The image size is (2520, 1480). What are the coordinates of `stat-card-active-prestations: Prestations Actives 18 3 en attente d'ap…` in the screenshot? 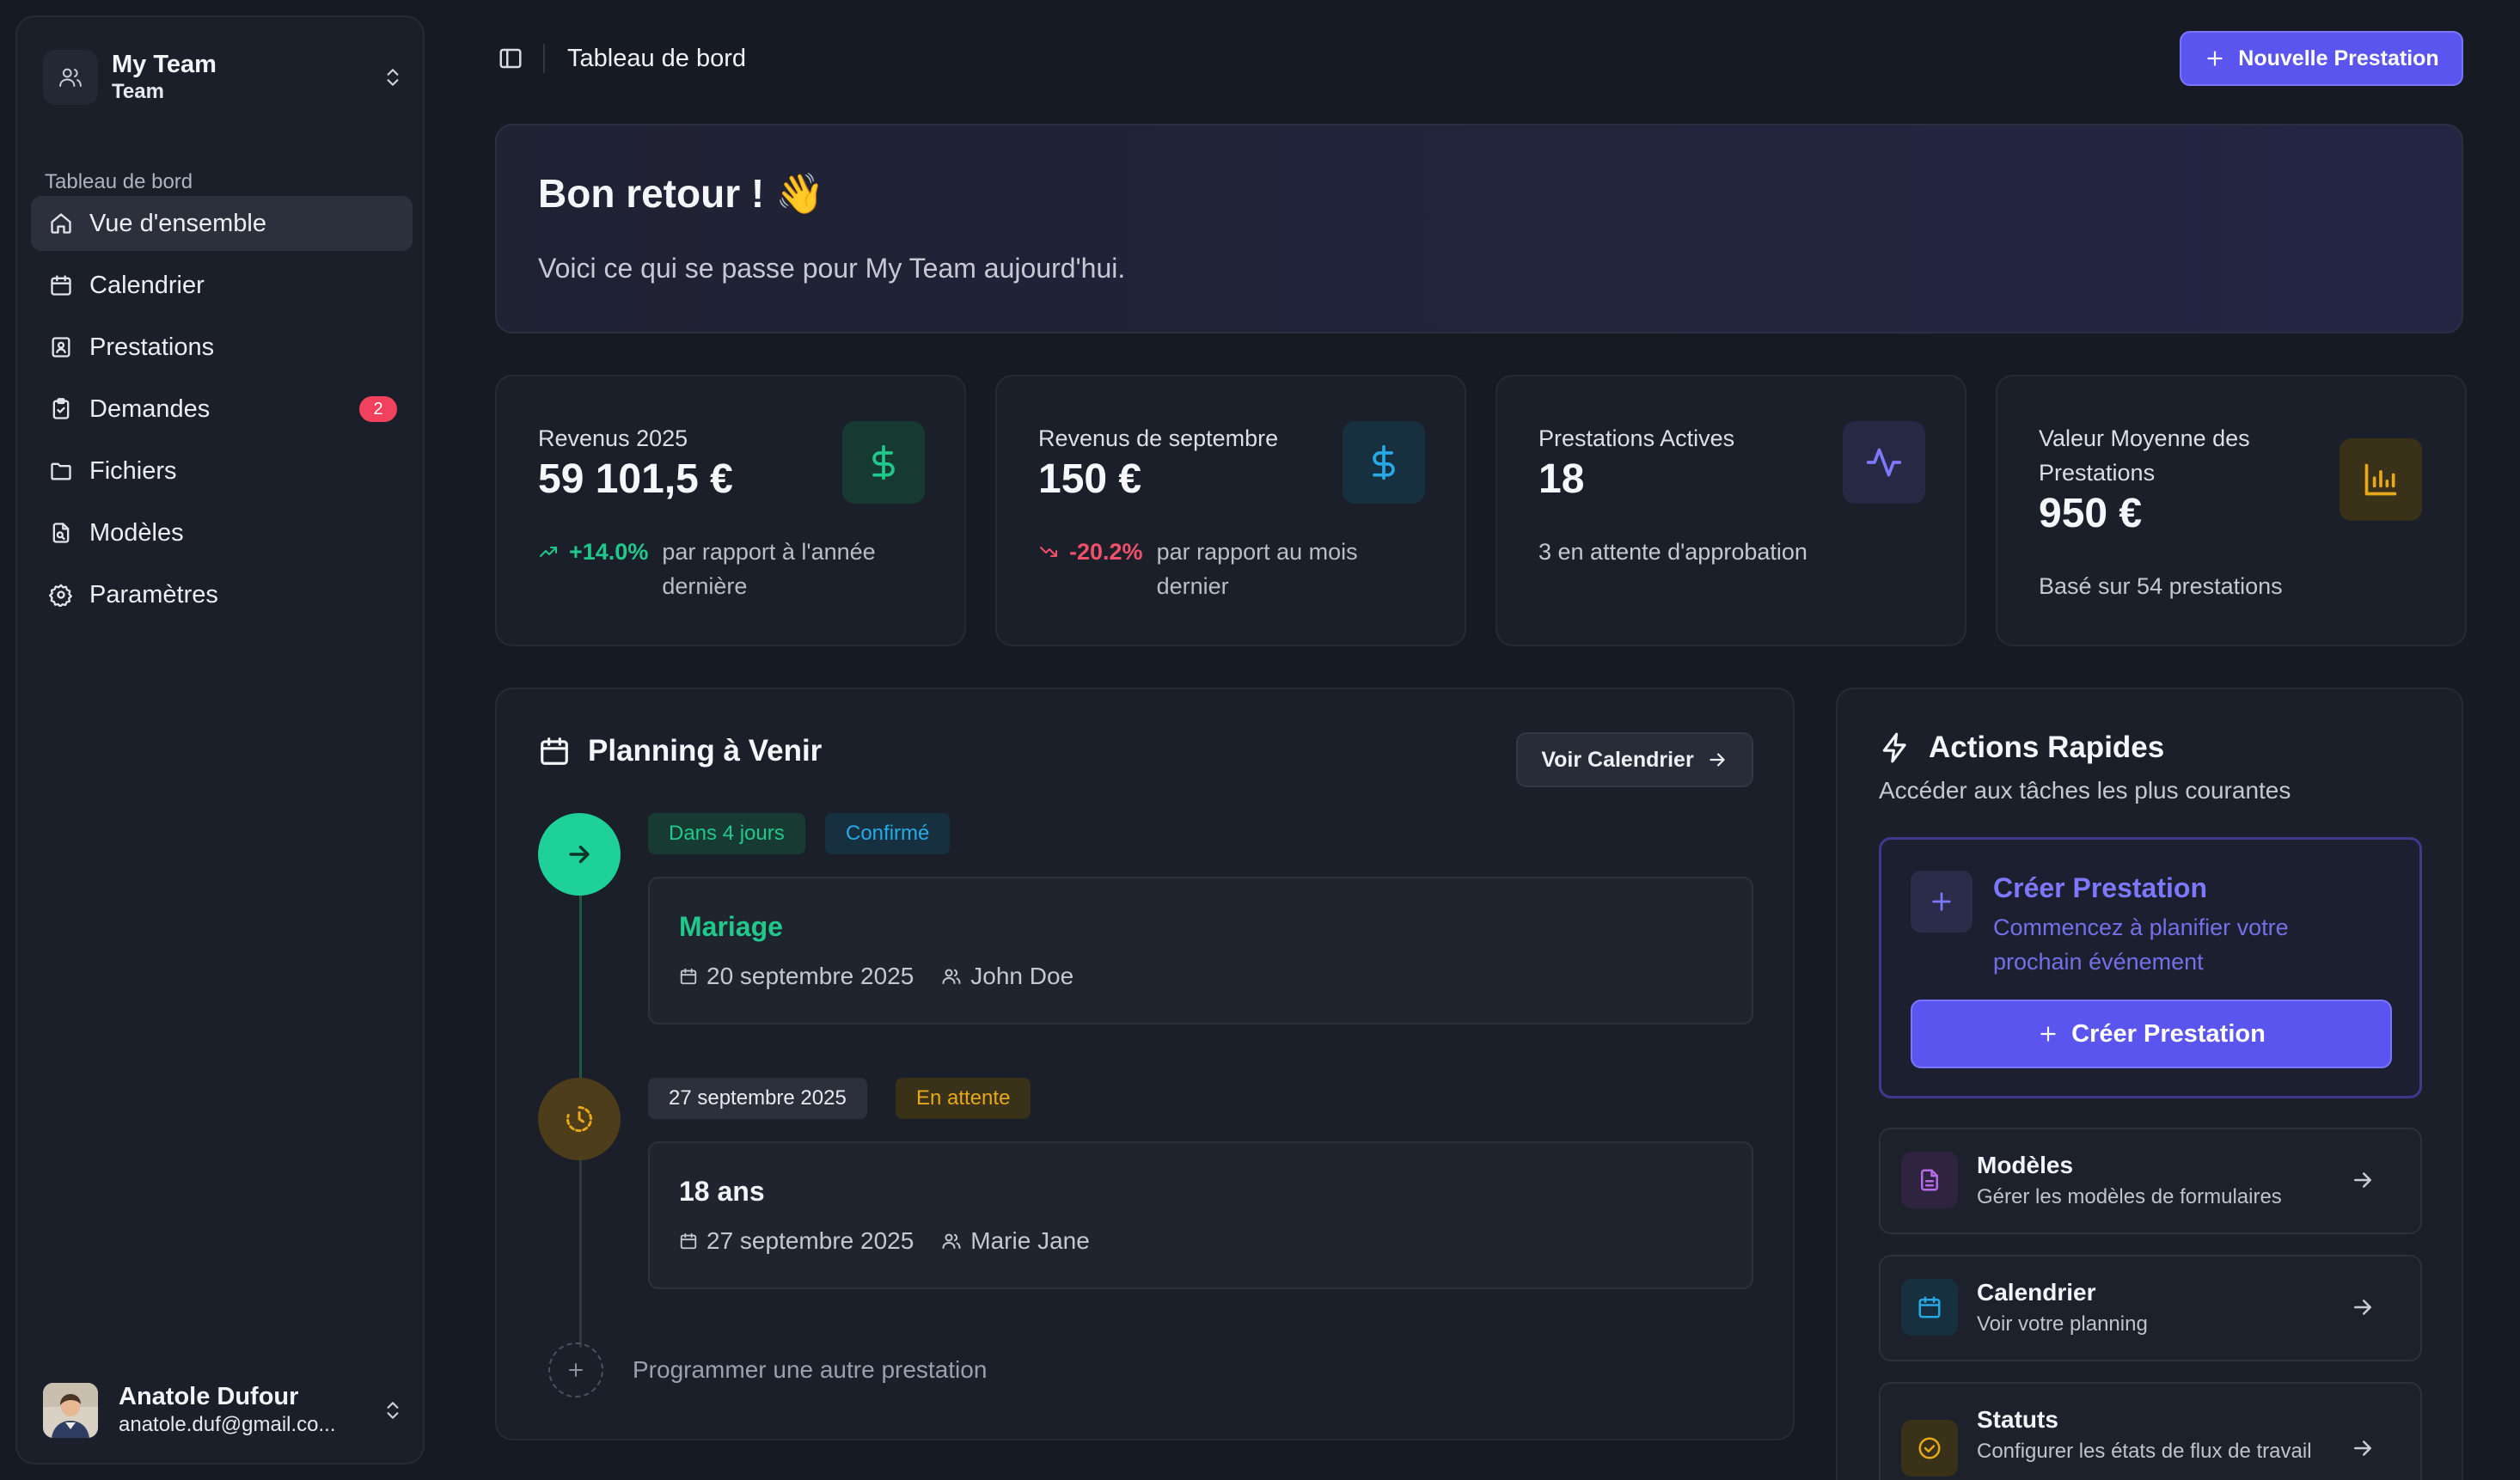 It's located at (1731, 511).